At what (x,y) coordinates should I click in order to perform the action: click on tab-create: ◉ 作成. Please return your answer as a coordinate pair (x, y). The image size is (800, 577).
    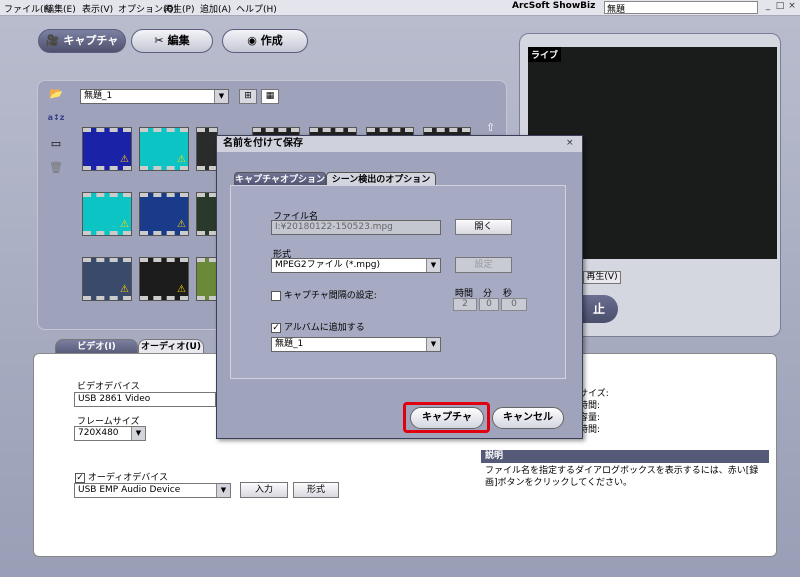
    Looking at the image, I should click on (265, 41).